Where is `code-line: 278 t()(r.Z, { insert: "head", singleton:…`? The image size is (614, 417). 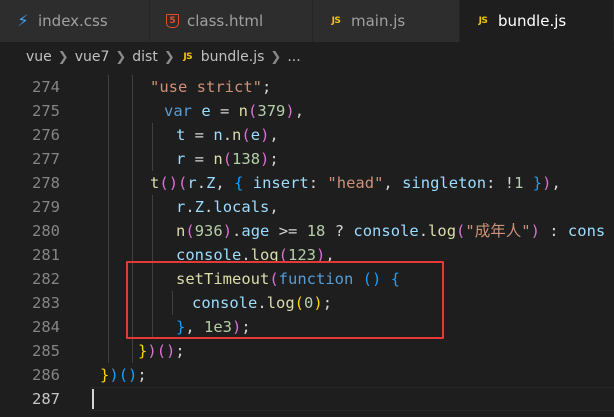 code-line: 278 t()(r.Z, { insert: "head", singleton:… is located at coordinates (307, 183).